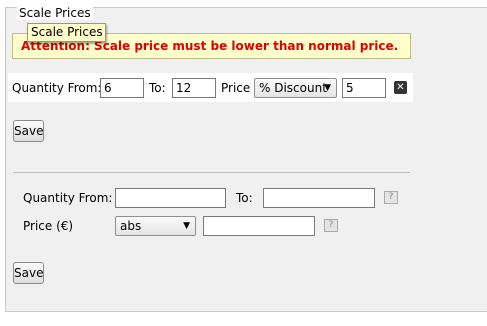 The height and width of the screenshot is (326, 487). I want to click on new-to-input, so click(319, 198).